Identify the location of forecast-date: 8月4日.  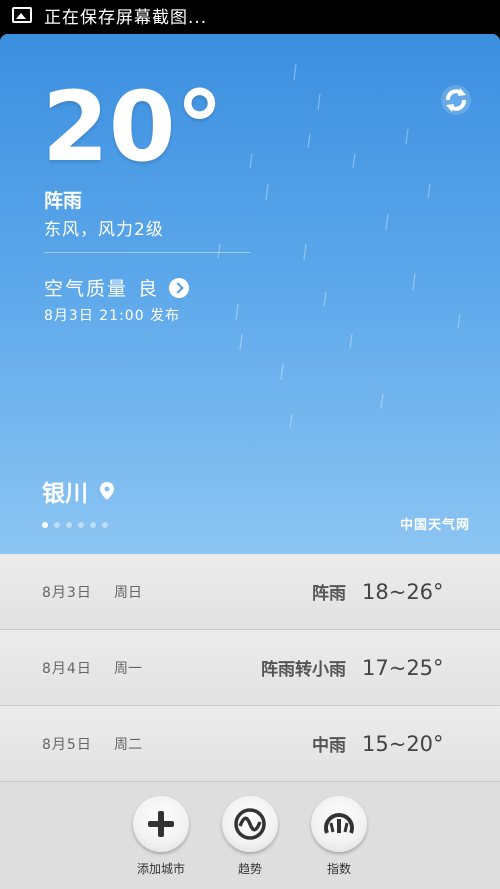
(67, 668).